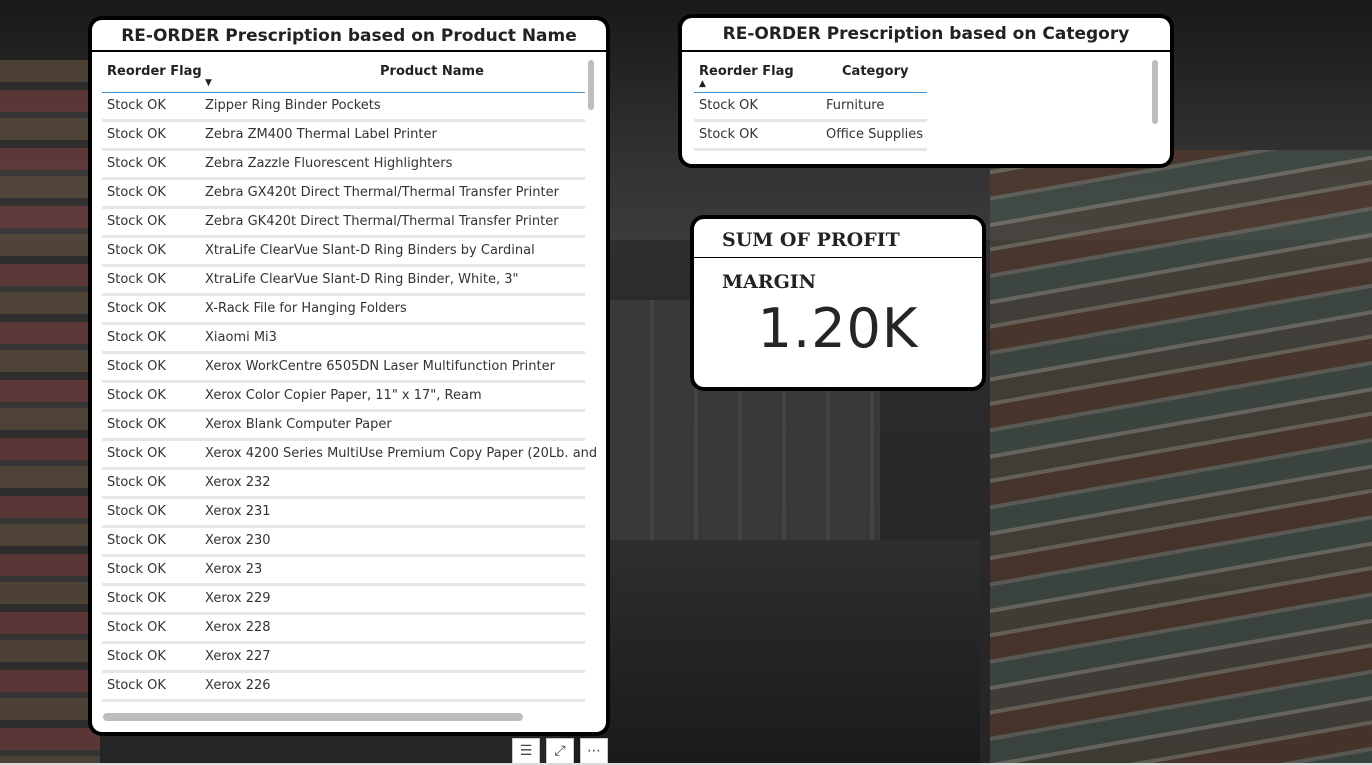 This screenshot has width=1372, height=765. I want to click on product-name-cell: Xerox 229, so click(238, 598).